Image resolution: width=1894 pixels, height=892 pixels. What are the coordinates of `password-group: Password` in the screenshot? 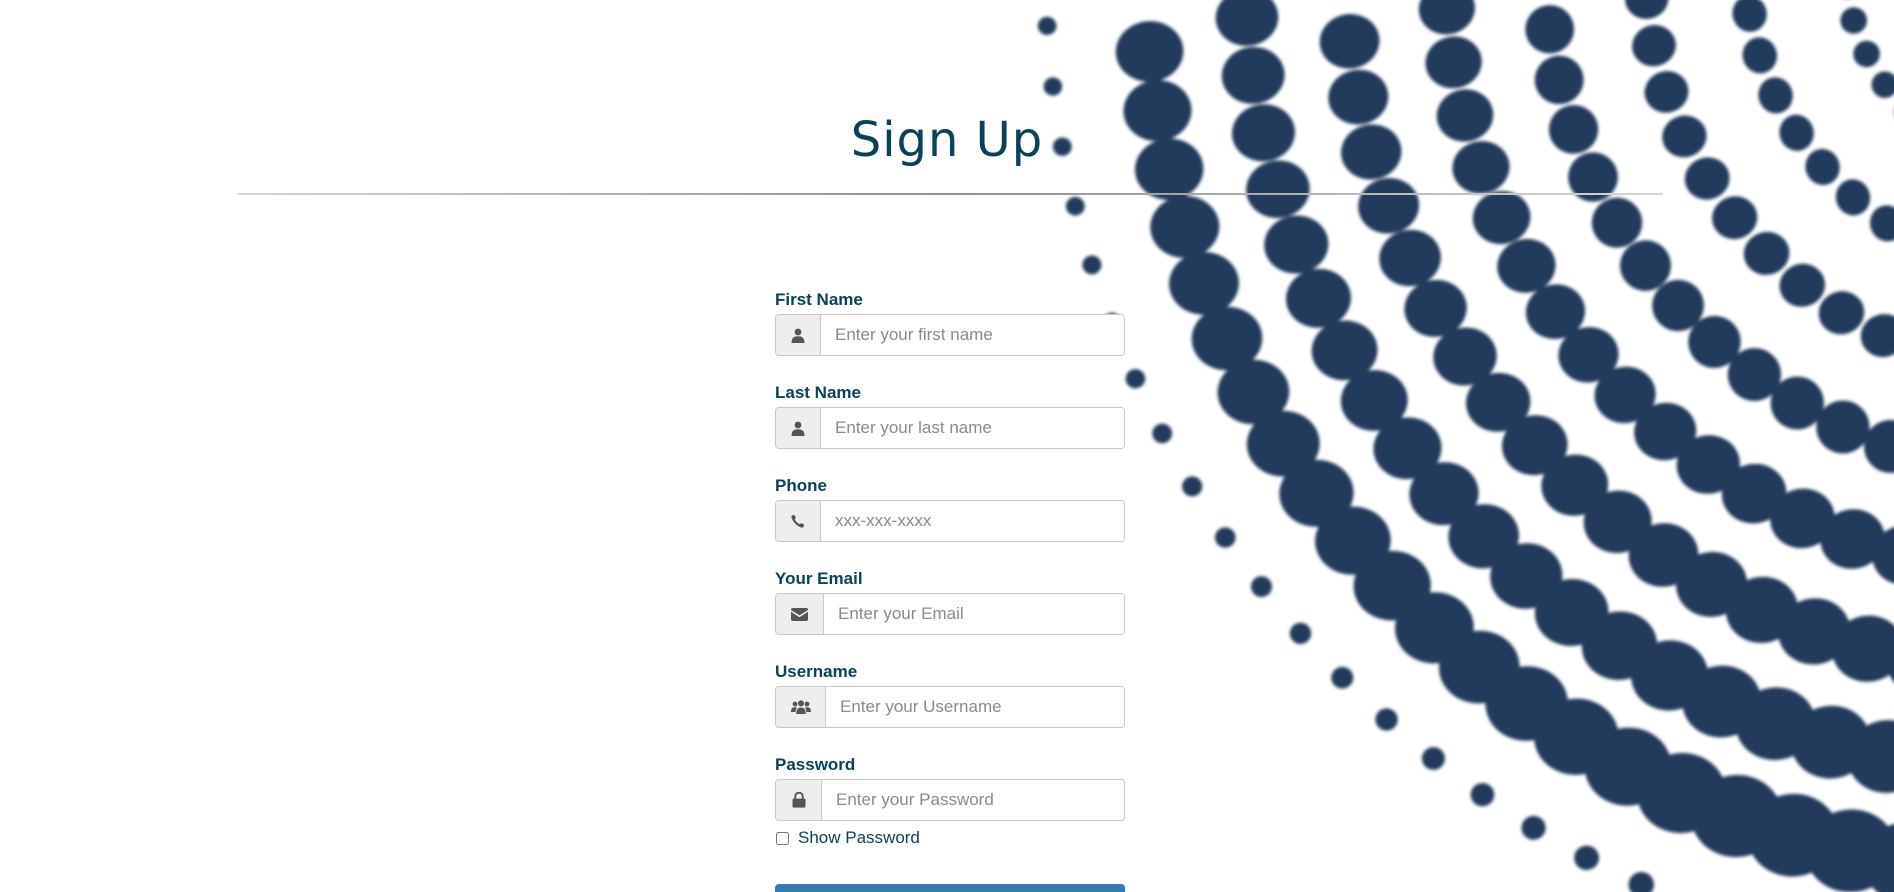 It's located at (950, 788).